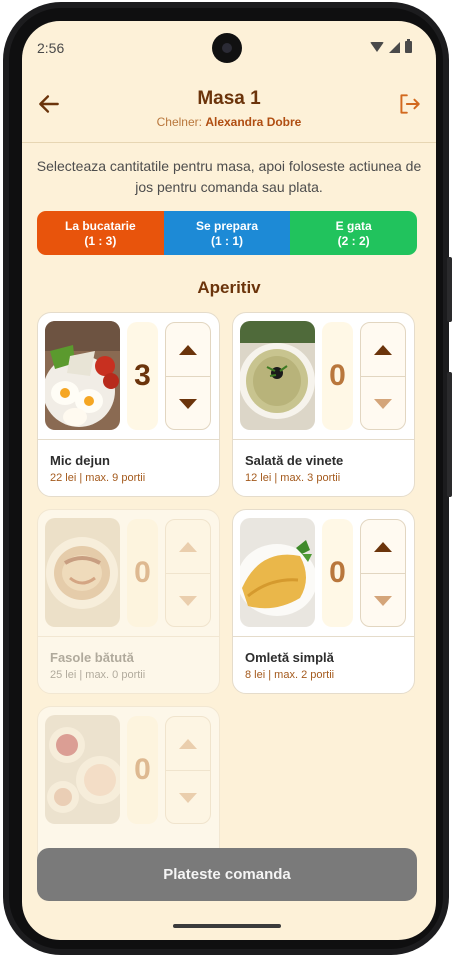 This screenshot has width=452, height=957. I want to click on waiter-line: Chelner: Alexandra Dobre, so click(229, 122).